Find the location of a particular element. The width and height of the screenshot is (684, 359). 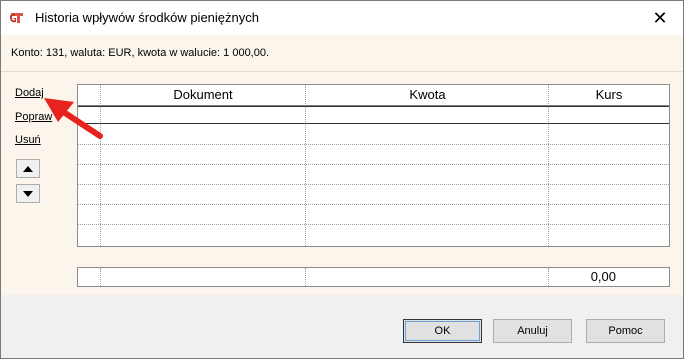

move-down-button is located at coordinates (28, 193).